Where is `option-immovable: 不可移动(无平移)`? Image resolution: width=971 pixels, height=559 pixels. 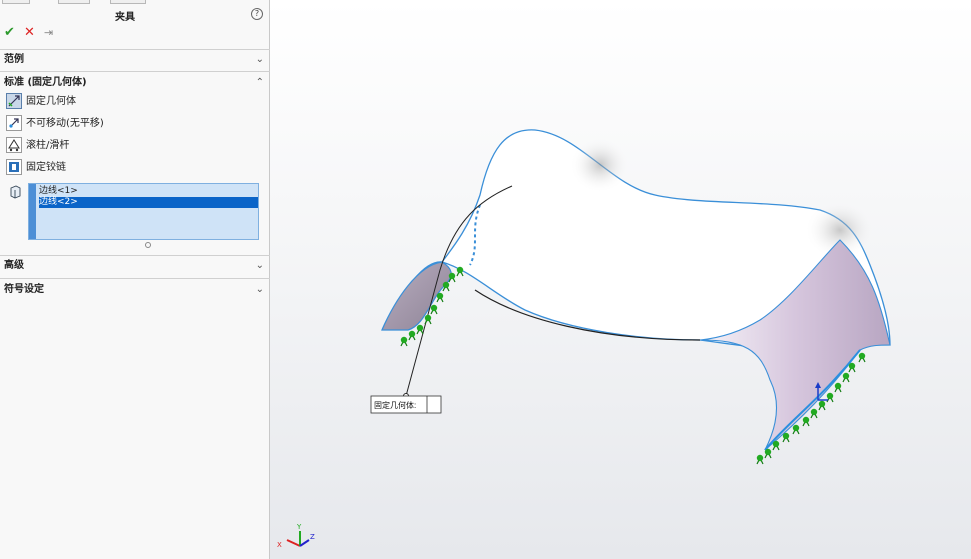
option-immovable: 不可移动(无平移) is located at coordinates (104, 124).